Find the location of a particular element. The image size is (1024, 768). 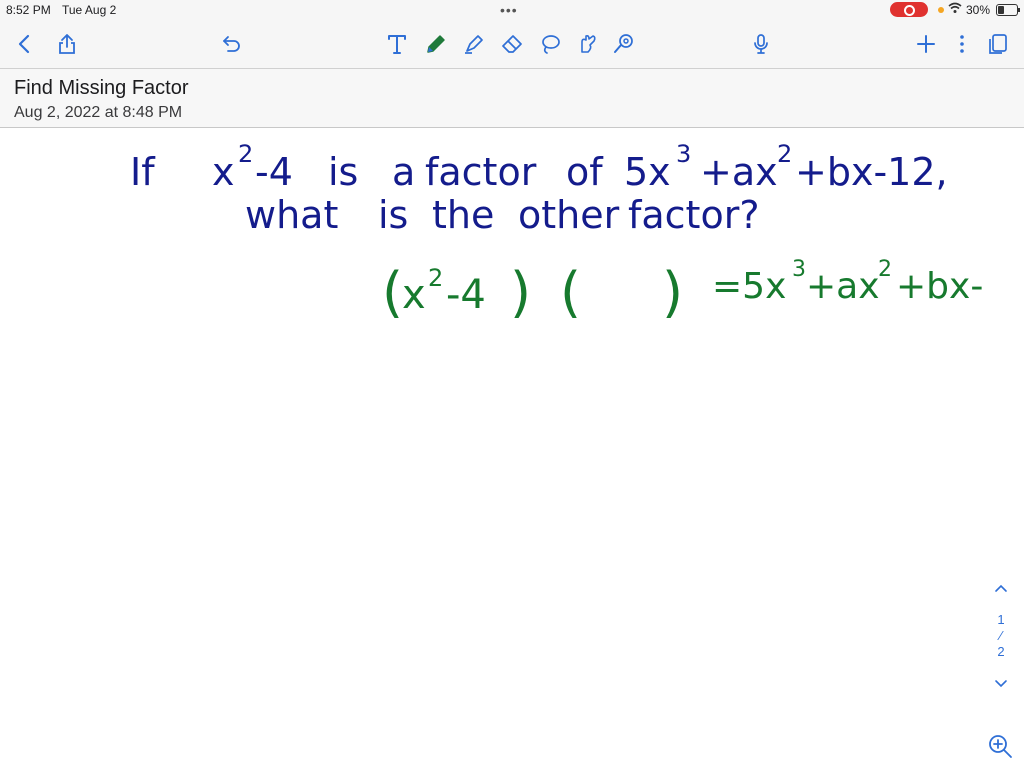

image-tool-icon is located at coordinates (624, 44).